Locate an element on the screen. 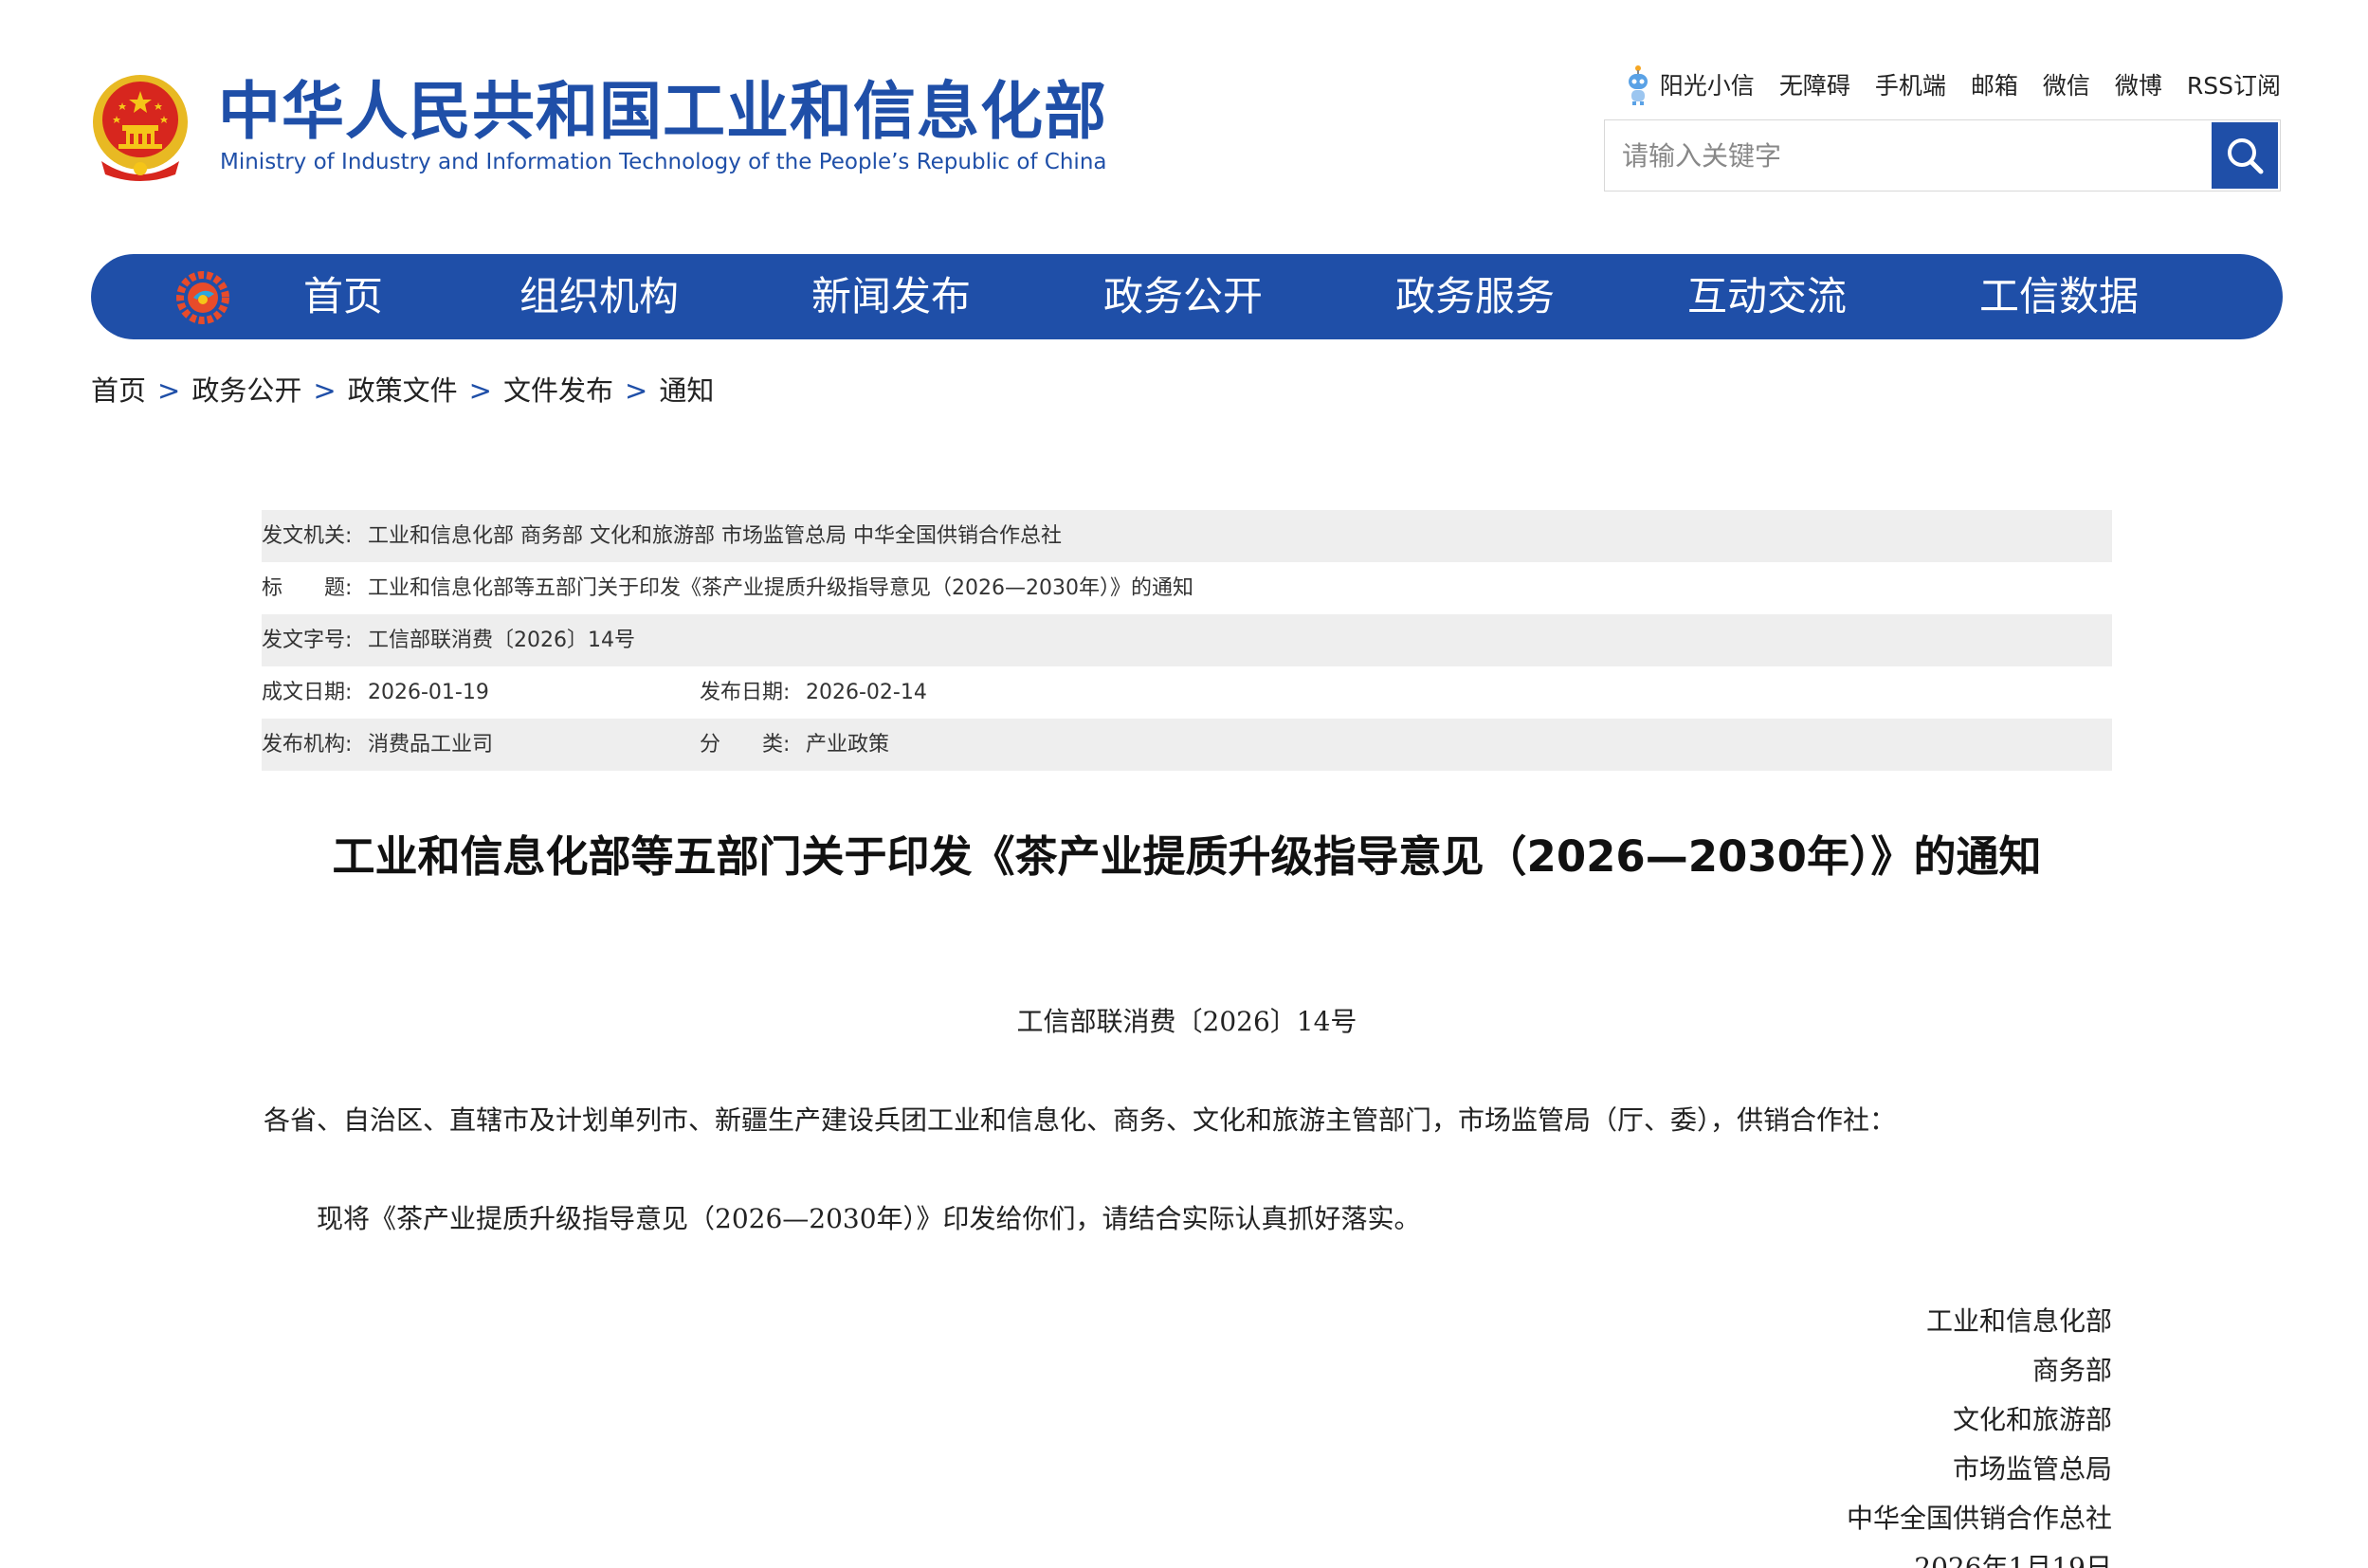 This screenshot has width=2368, height=1568. site-title-cn: 中华人民共和国工业和信息化部 is located at coordinates (662, 112).